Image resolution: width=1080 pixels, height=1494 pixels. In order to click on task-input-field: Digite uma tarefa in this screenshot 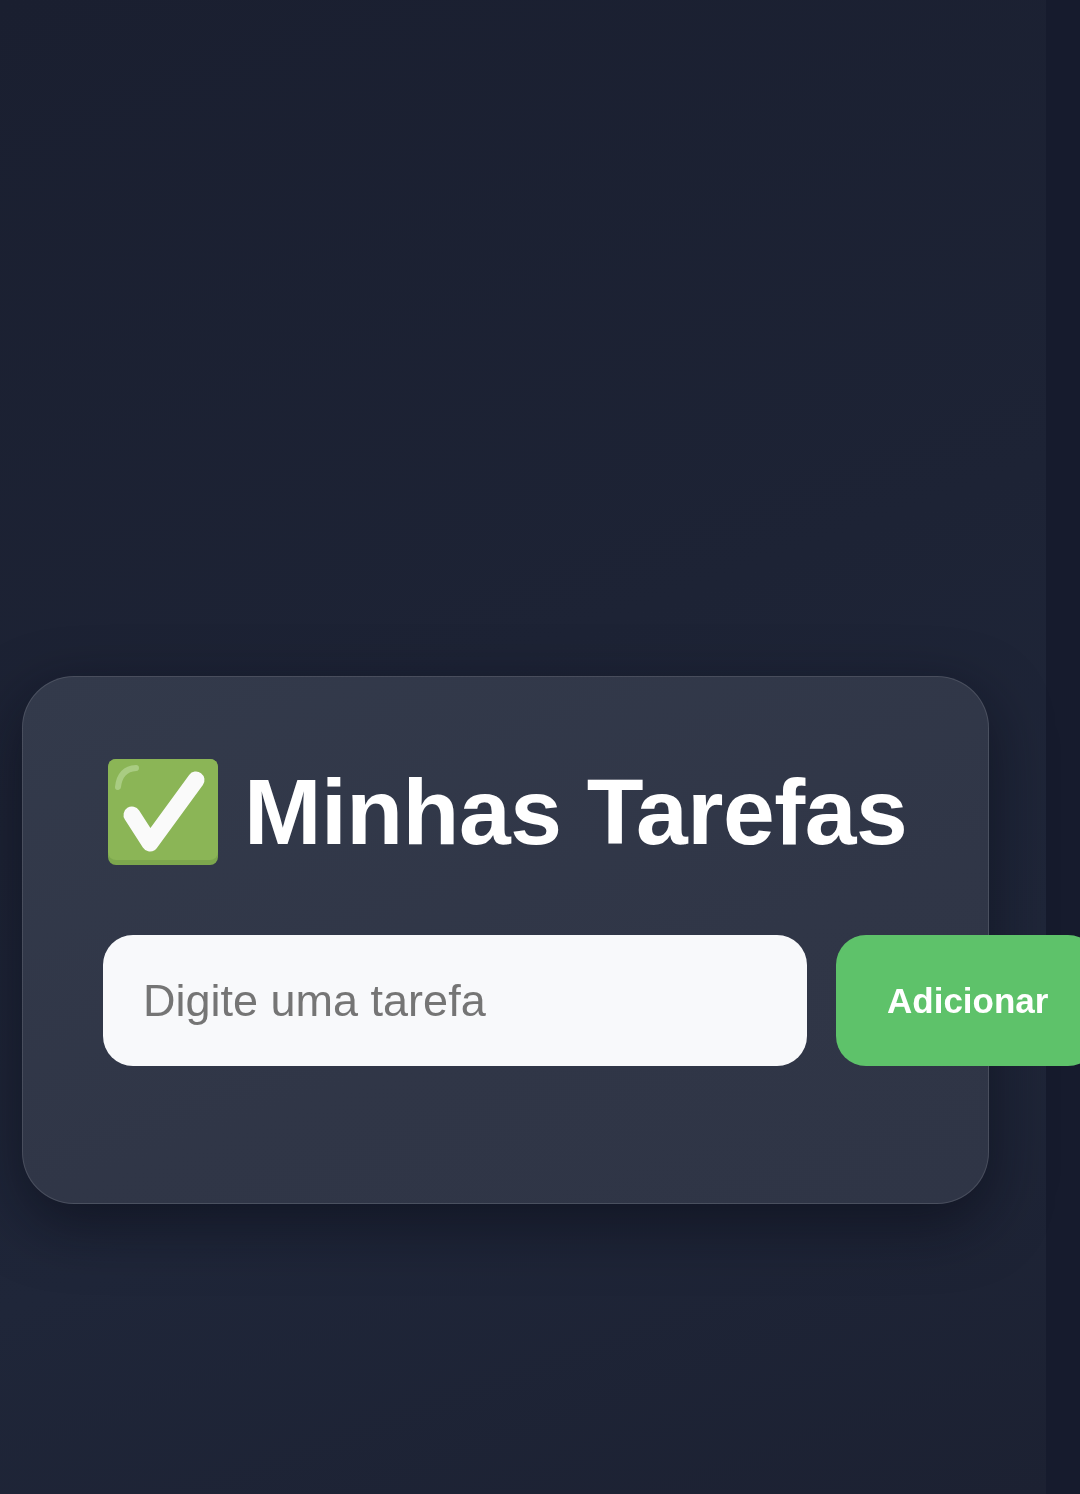, I will do `click(455, 1000)`.